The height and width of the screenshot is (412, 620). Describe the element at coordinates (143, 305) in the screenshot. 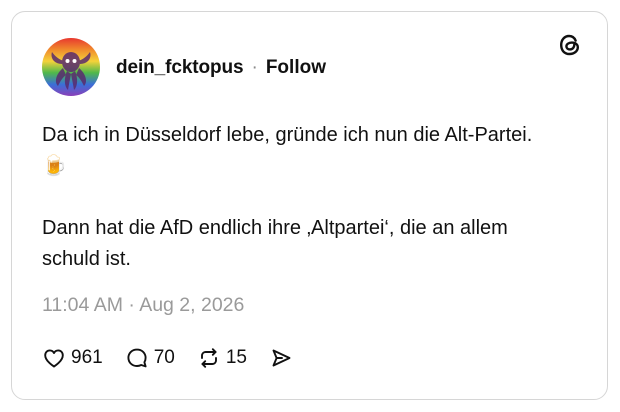

I see `post-timestamp: 11:04 AM · Aug 2, 2026` at that location.